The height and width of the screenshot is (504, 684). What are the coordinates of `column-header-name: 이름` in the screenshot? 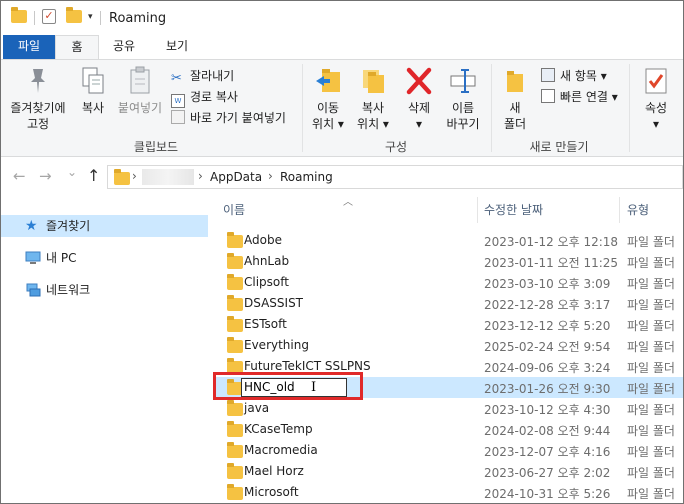 It's located at (234, 209).